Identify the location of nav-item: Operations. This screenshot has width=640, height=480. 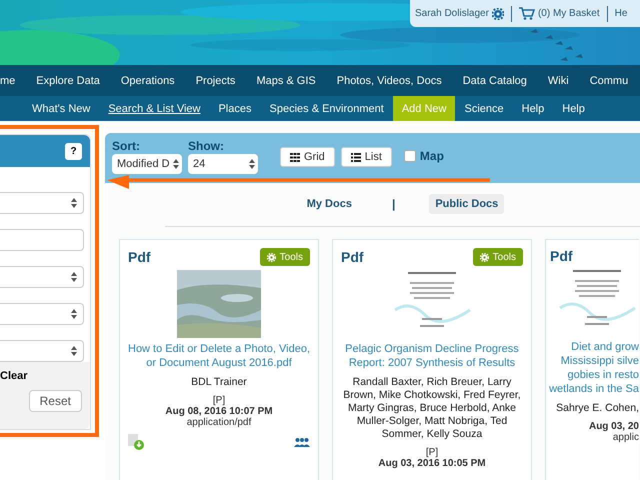
(147, 80).